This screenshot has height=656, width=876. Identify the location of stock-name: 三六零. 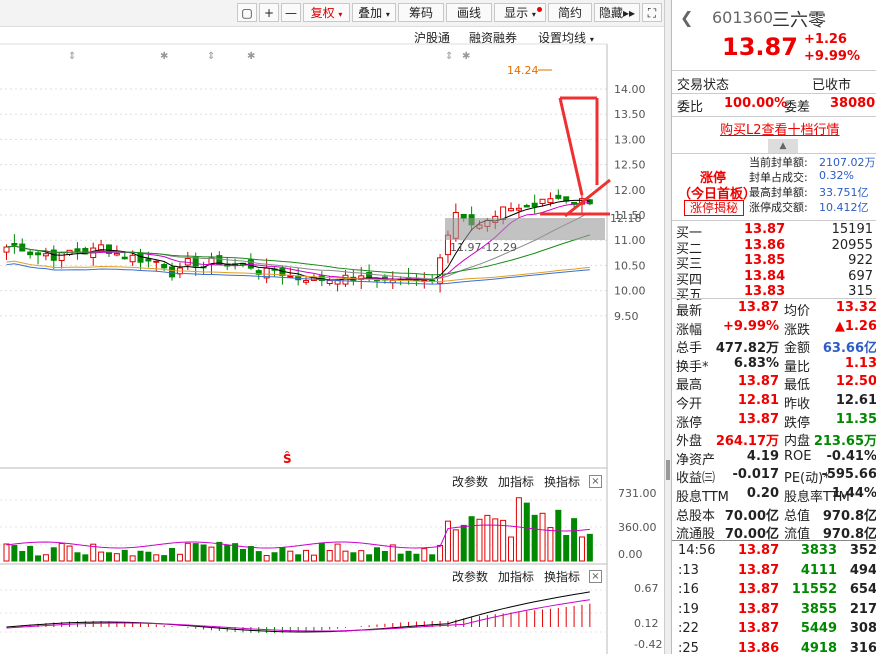
(799, 19).